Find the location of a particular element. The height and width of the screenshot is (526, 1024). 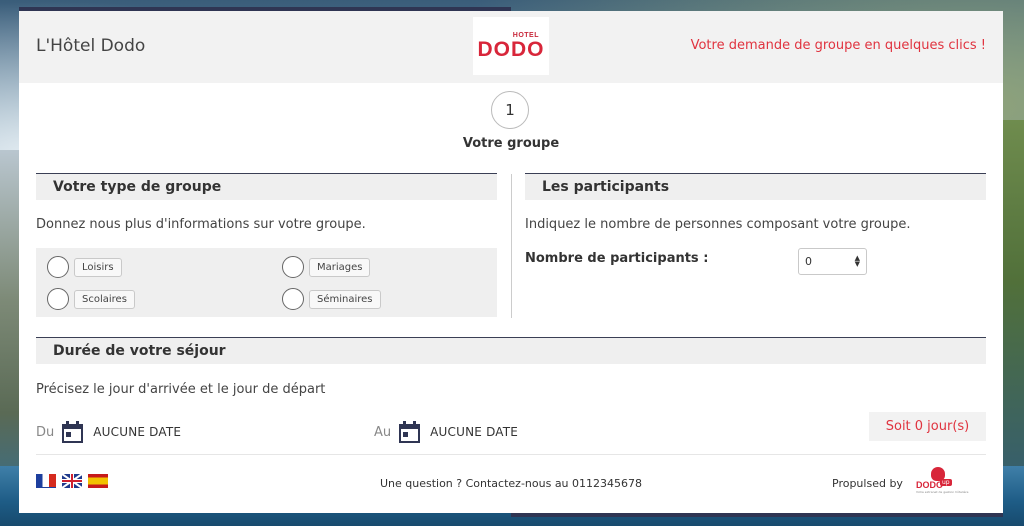

radio-mariages: Mariages is located at coordinates (326, 267).